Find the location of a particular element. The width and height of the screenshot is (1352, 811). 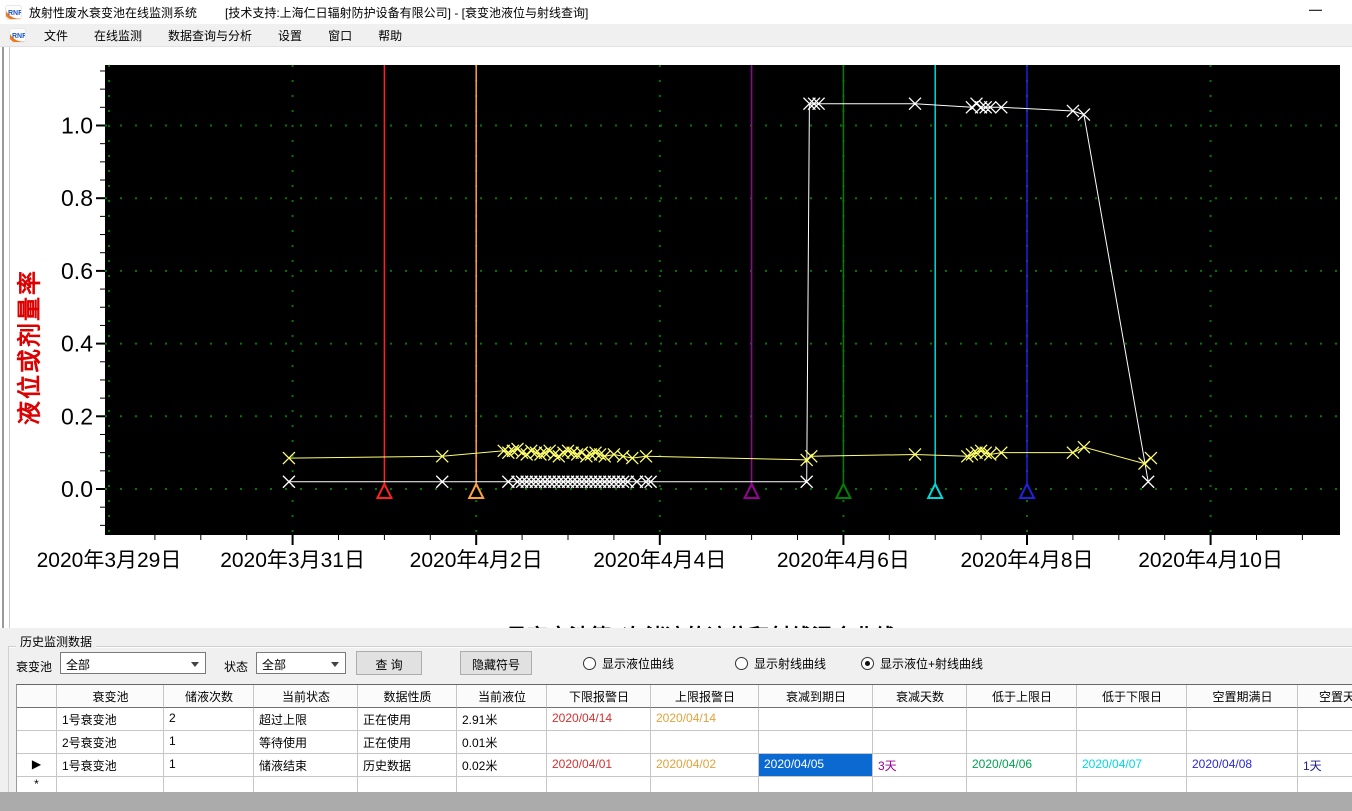

menu-data-query-analysis: 数据查询与分析 is located at coordinates (210, 35).